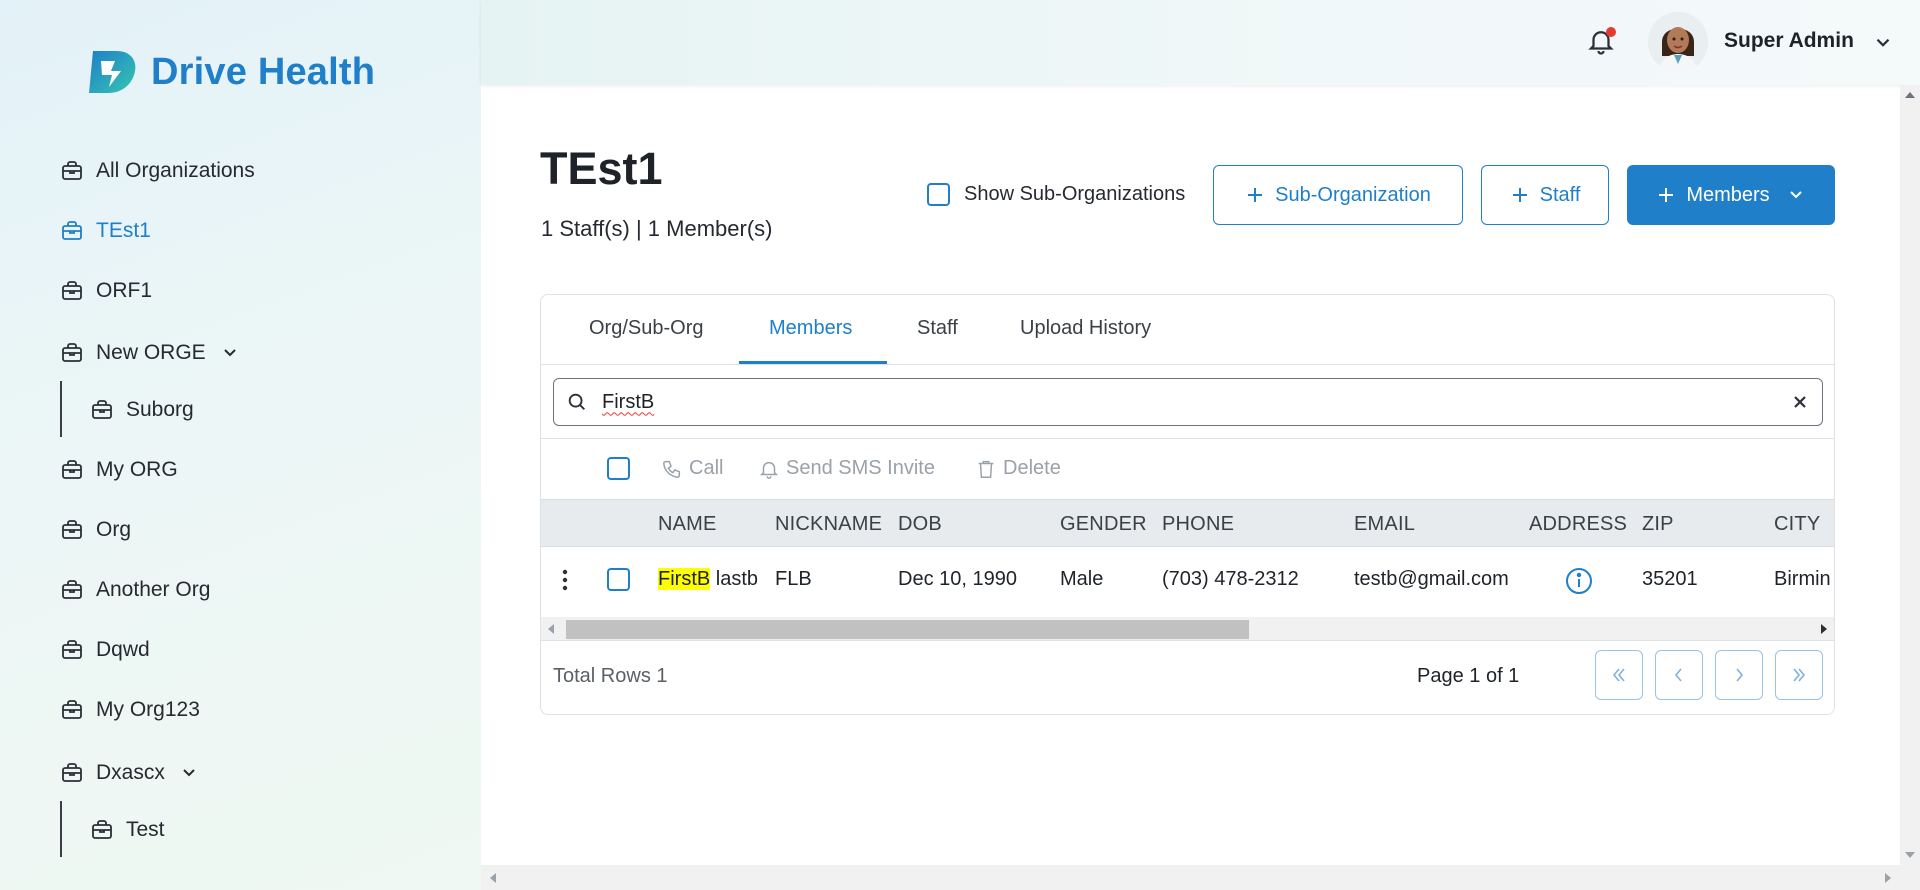  I want to click on sidebar-item-label: TEst1, so click(123, 230).